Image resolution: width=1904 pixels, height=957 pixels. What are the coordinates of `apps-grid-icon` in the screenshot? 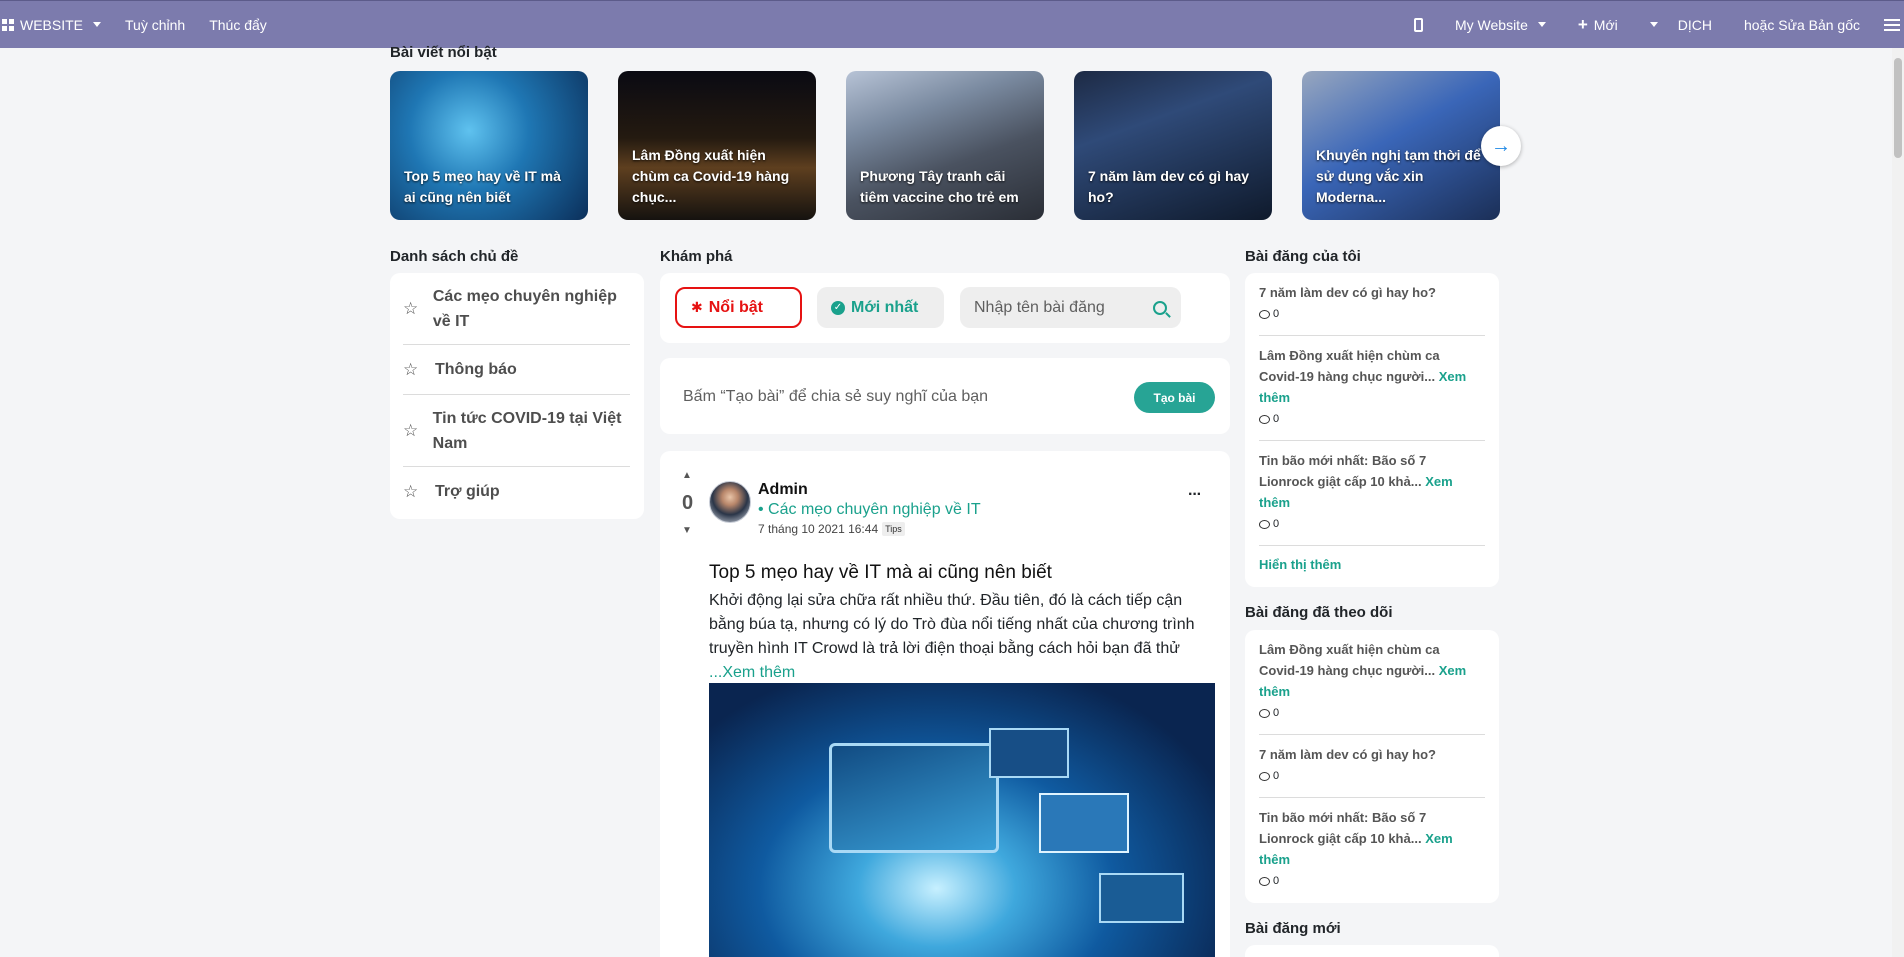 It's located at (8, 24).